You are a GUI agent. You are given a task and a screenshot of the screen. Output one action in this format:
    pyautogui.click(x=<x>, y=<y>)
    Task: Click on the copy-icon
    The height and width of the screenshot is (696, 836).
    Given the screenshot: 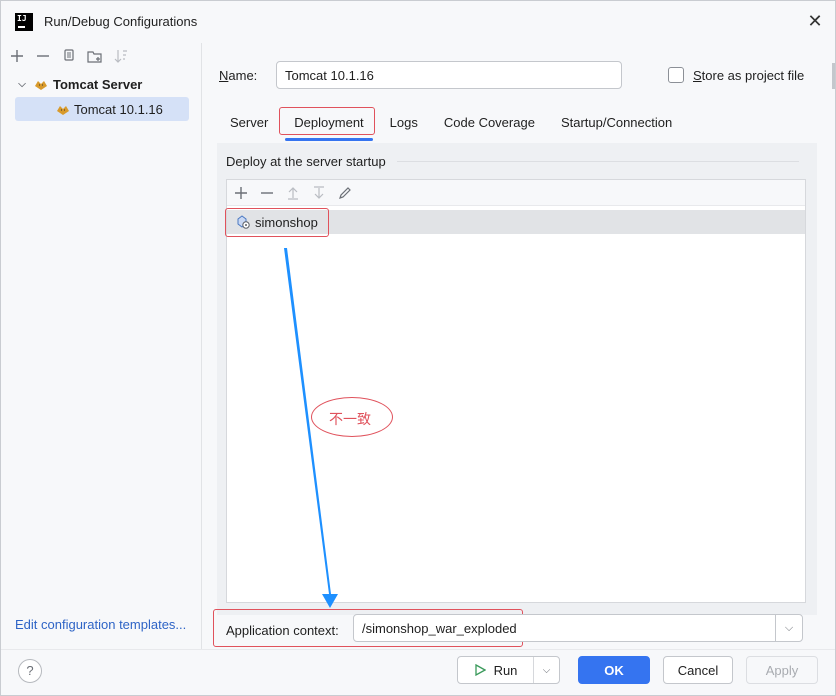 What is the action you would take?
    pyautogui.click(x=69, y=56)
    